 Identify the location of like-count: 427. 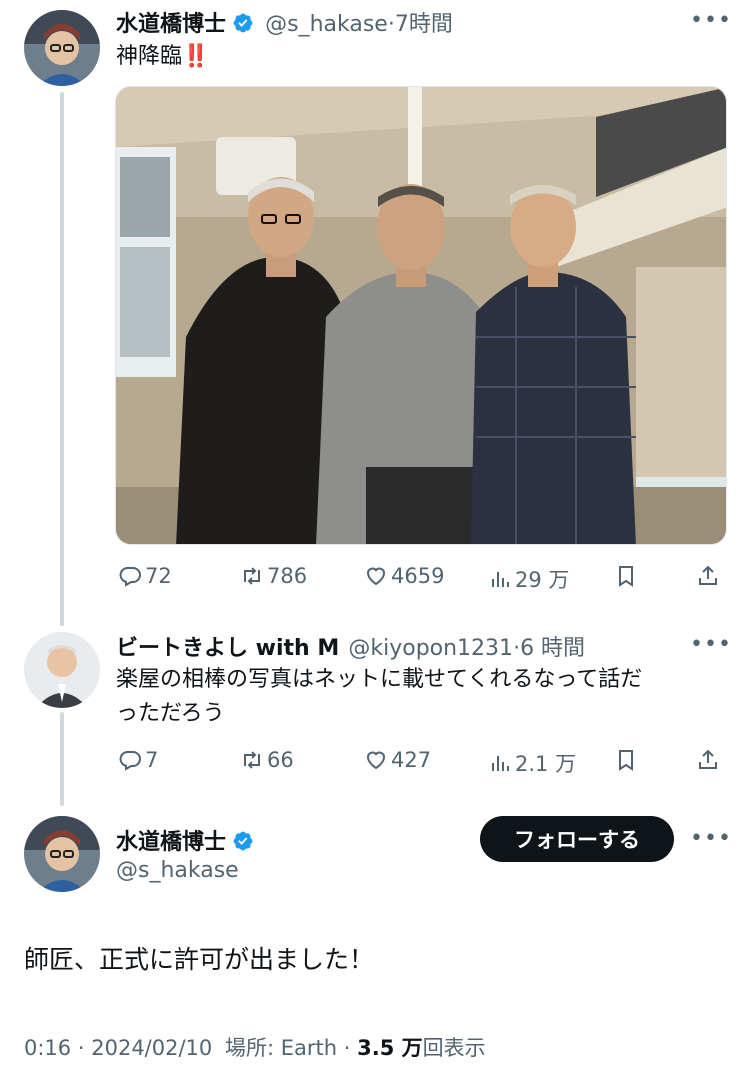
(411, 760).